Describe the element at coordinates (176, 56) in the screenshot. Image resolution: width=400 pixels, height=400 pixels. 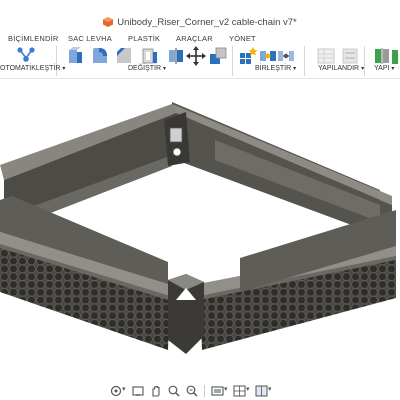
I see `split-body-icon` at that location.